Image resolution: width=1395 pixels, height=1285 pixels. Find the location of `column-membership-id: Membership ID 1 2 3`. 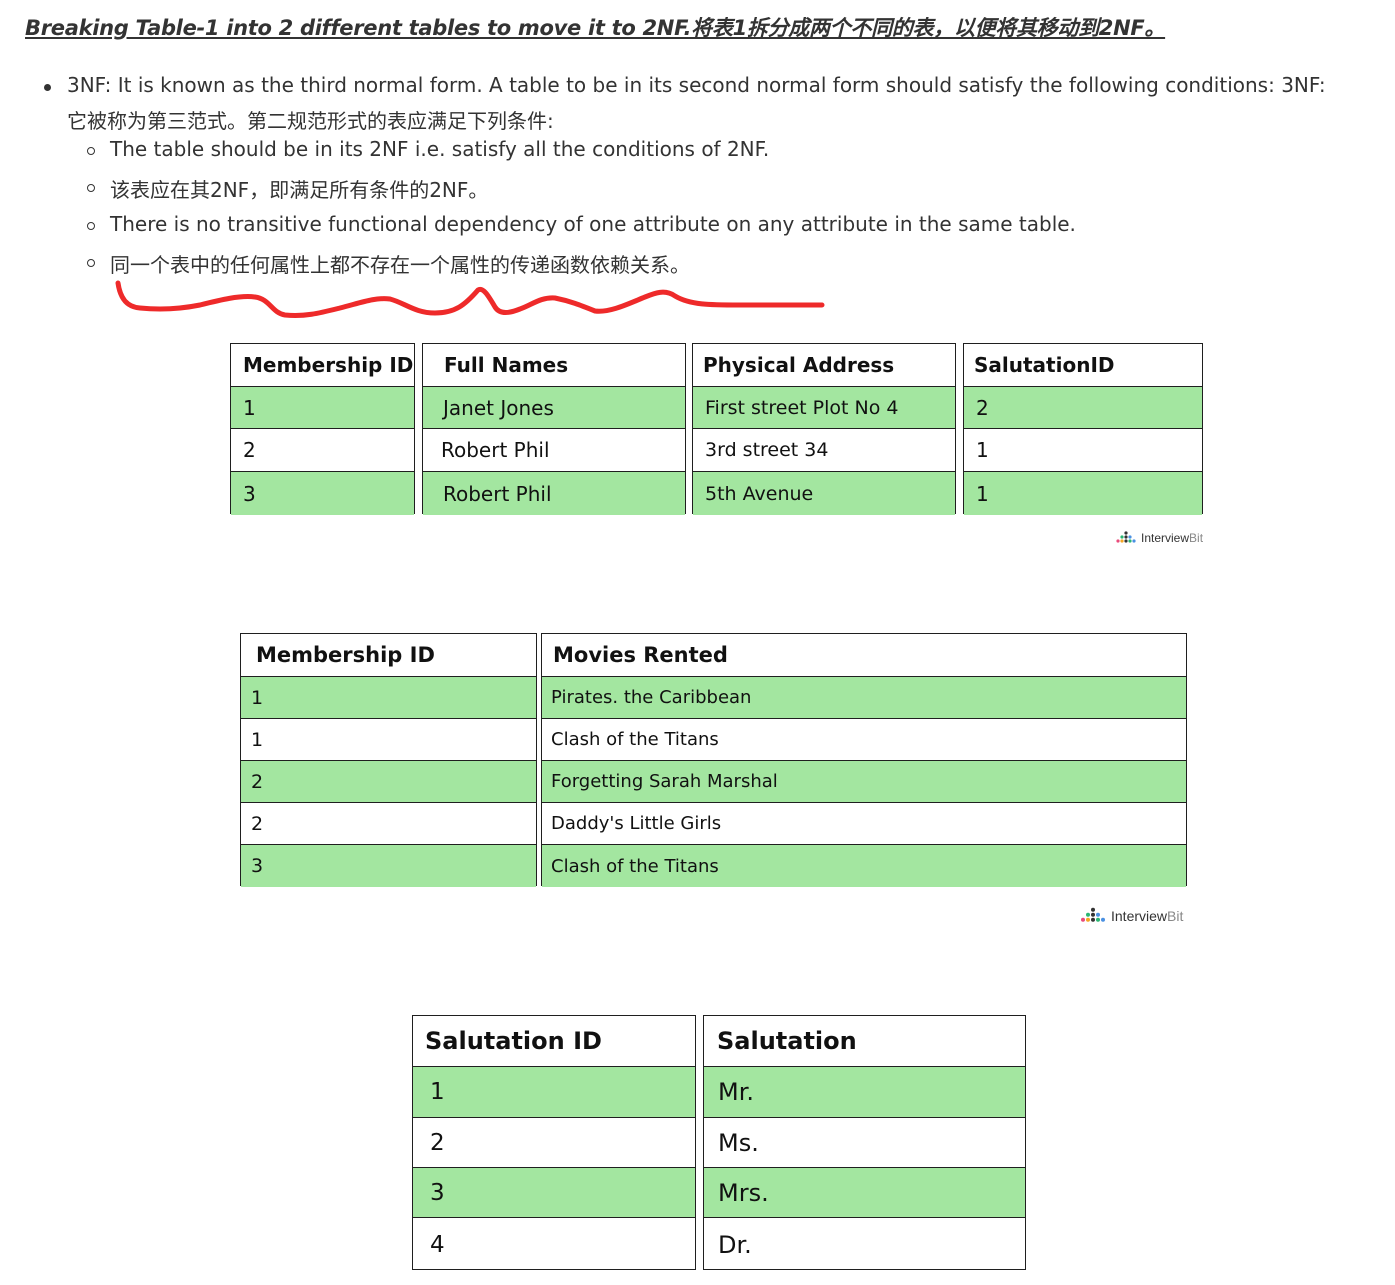

column-membership-id: Membership ID 1 2 3 is located at coordinates (322, 429).